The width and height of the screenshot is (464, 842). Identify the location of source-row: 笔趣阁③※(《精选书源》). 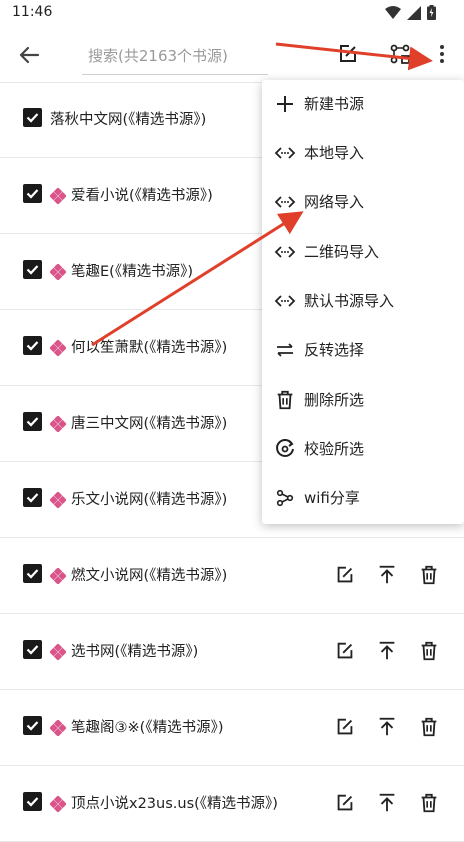
(232, 728).